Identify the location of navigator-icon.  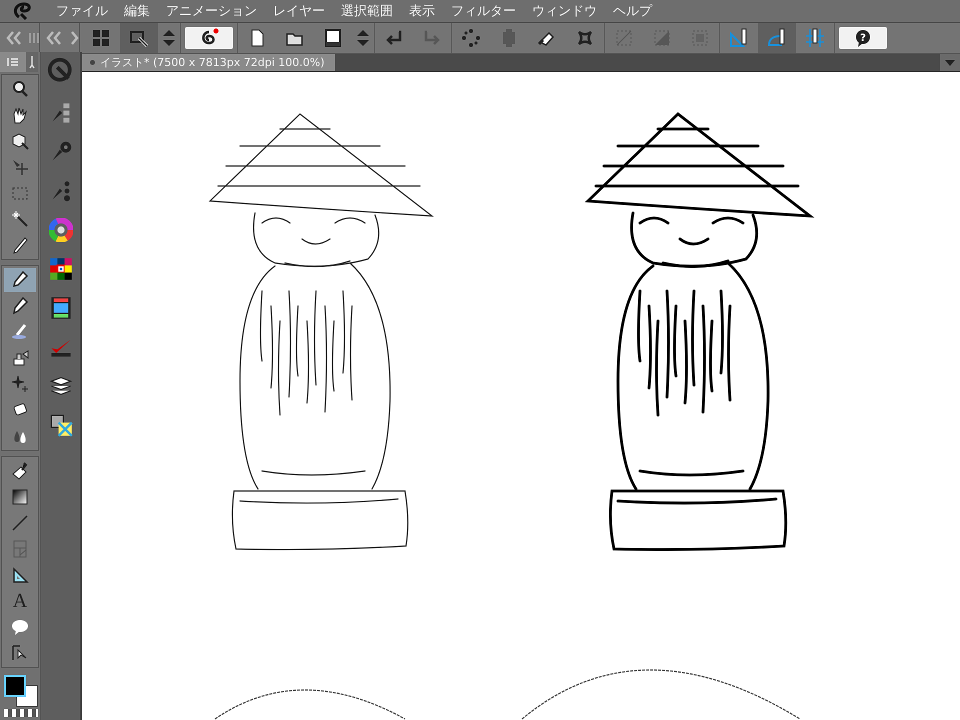
(60, 425).